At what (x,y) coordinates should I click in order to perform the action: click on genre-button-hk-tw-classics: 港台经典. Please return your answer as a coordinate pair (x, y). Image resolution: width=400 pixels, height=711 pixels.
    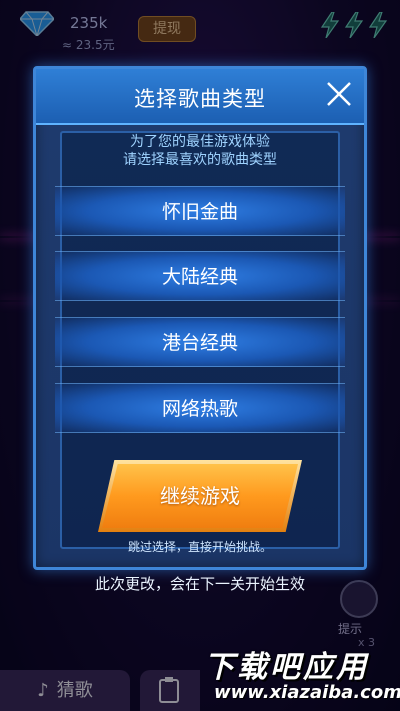
    Looking at the image, I should click on (200, 342).